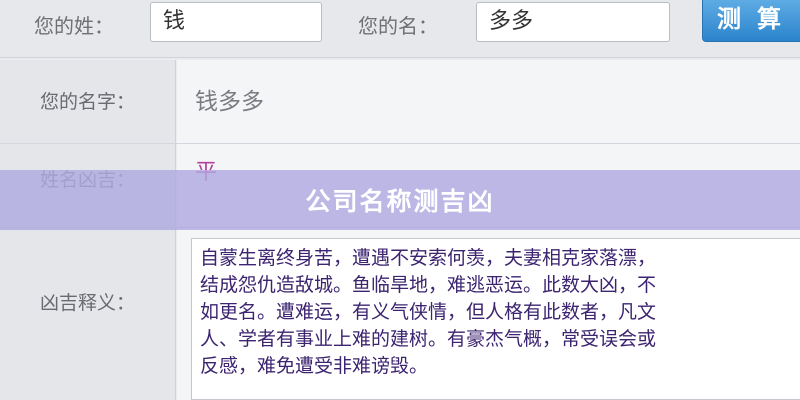  What do you see at coordinates (236, 22) in the screenshot?
I see `surname-input: 钱` at bounding box center [236, 22].